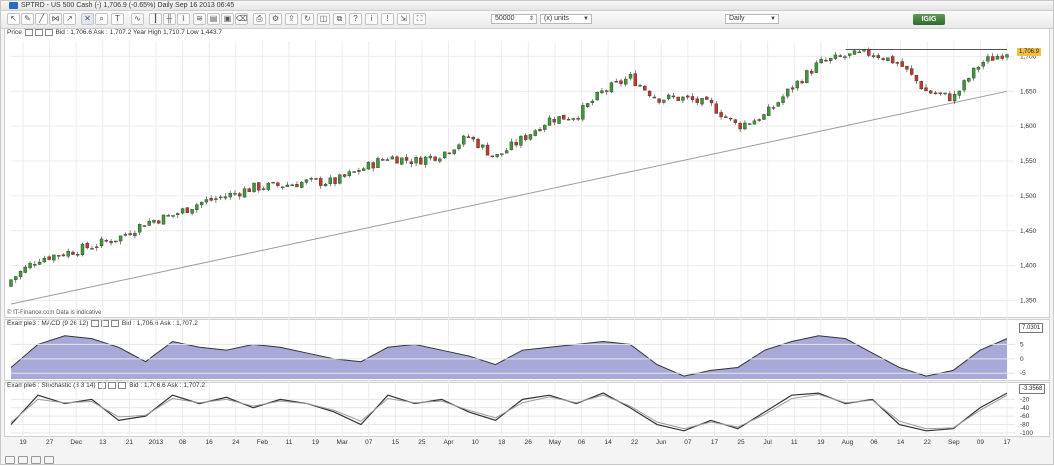 The width and height of the screenshot is (1054, 466). I want to click on x-tick-label: 17, so click(715, 442).